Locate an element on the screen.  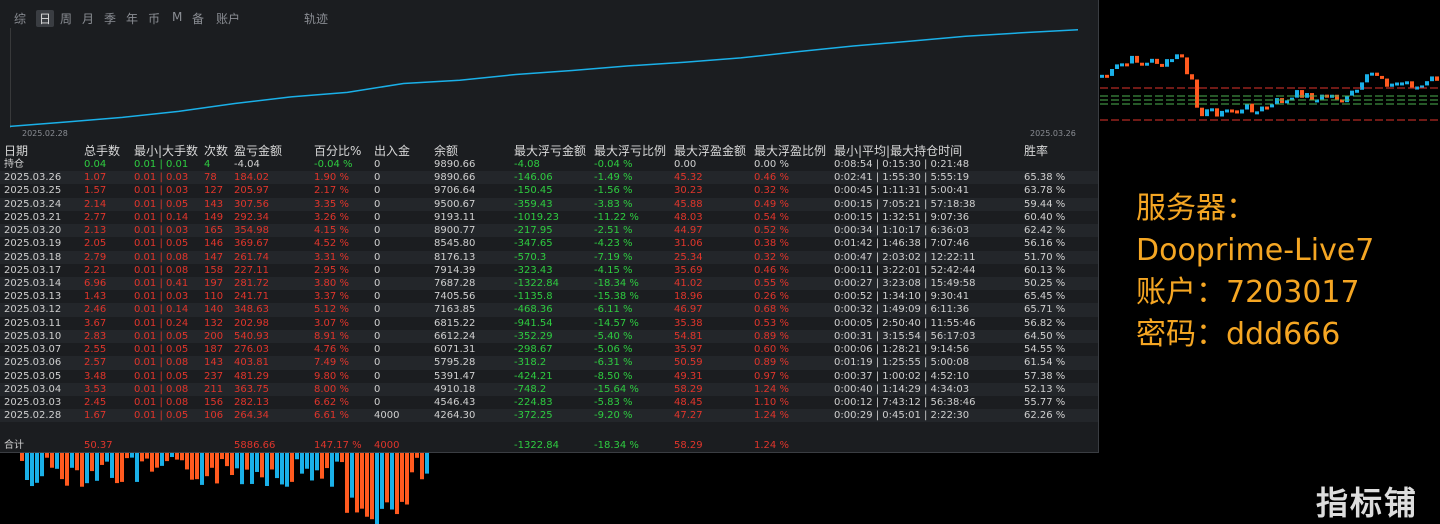
cell-maxfp: 35.38 is located at coordinates (688, 323).